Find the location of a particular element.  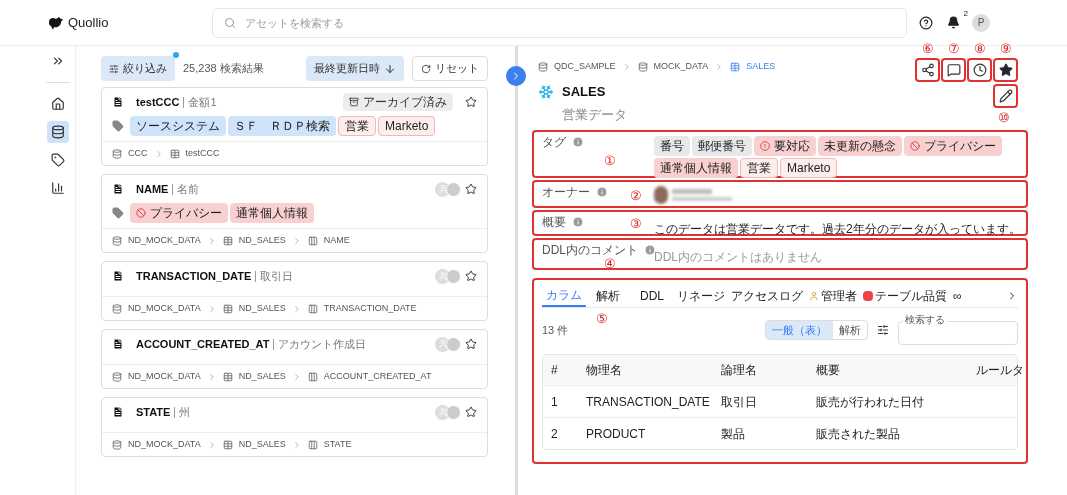

bell-icon is located at coordinates (953, 22).